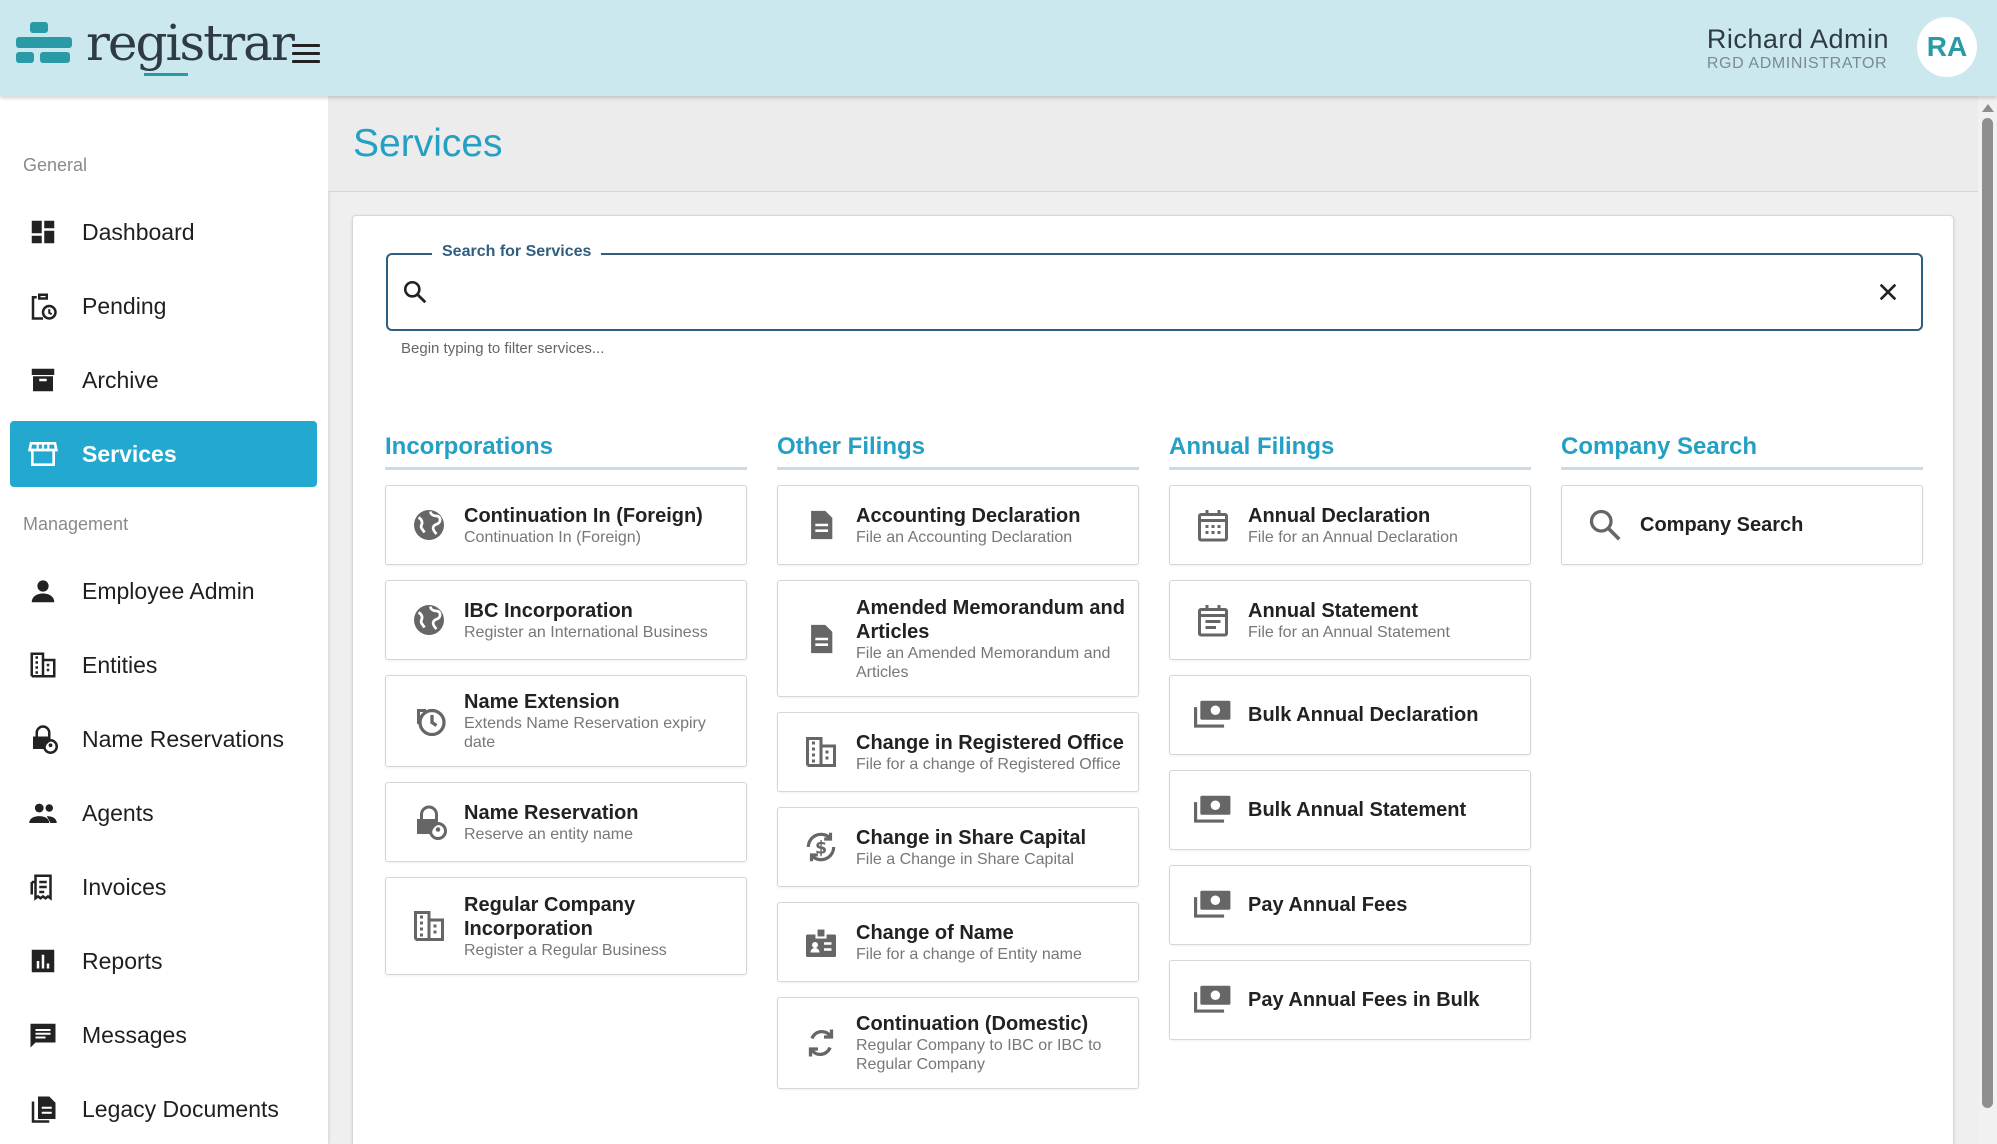 This screenshot has width=1997, height=1144. What do you see at coordinates (517, 252) in the screenshot?
I see `search-label: Search for Services` at bounding box center [517, 252].